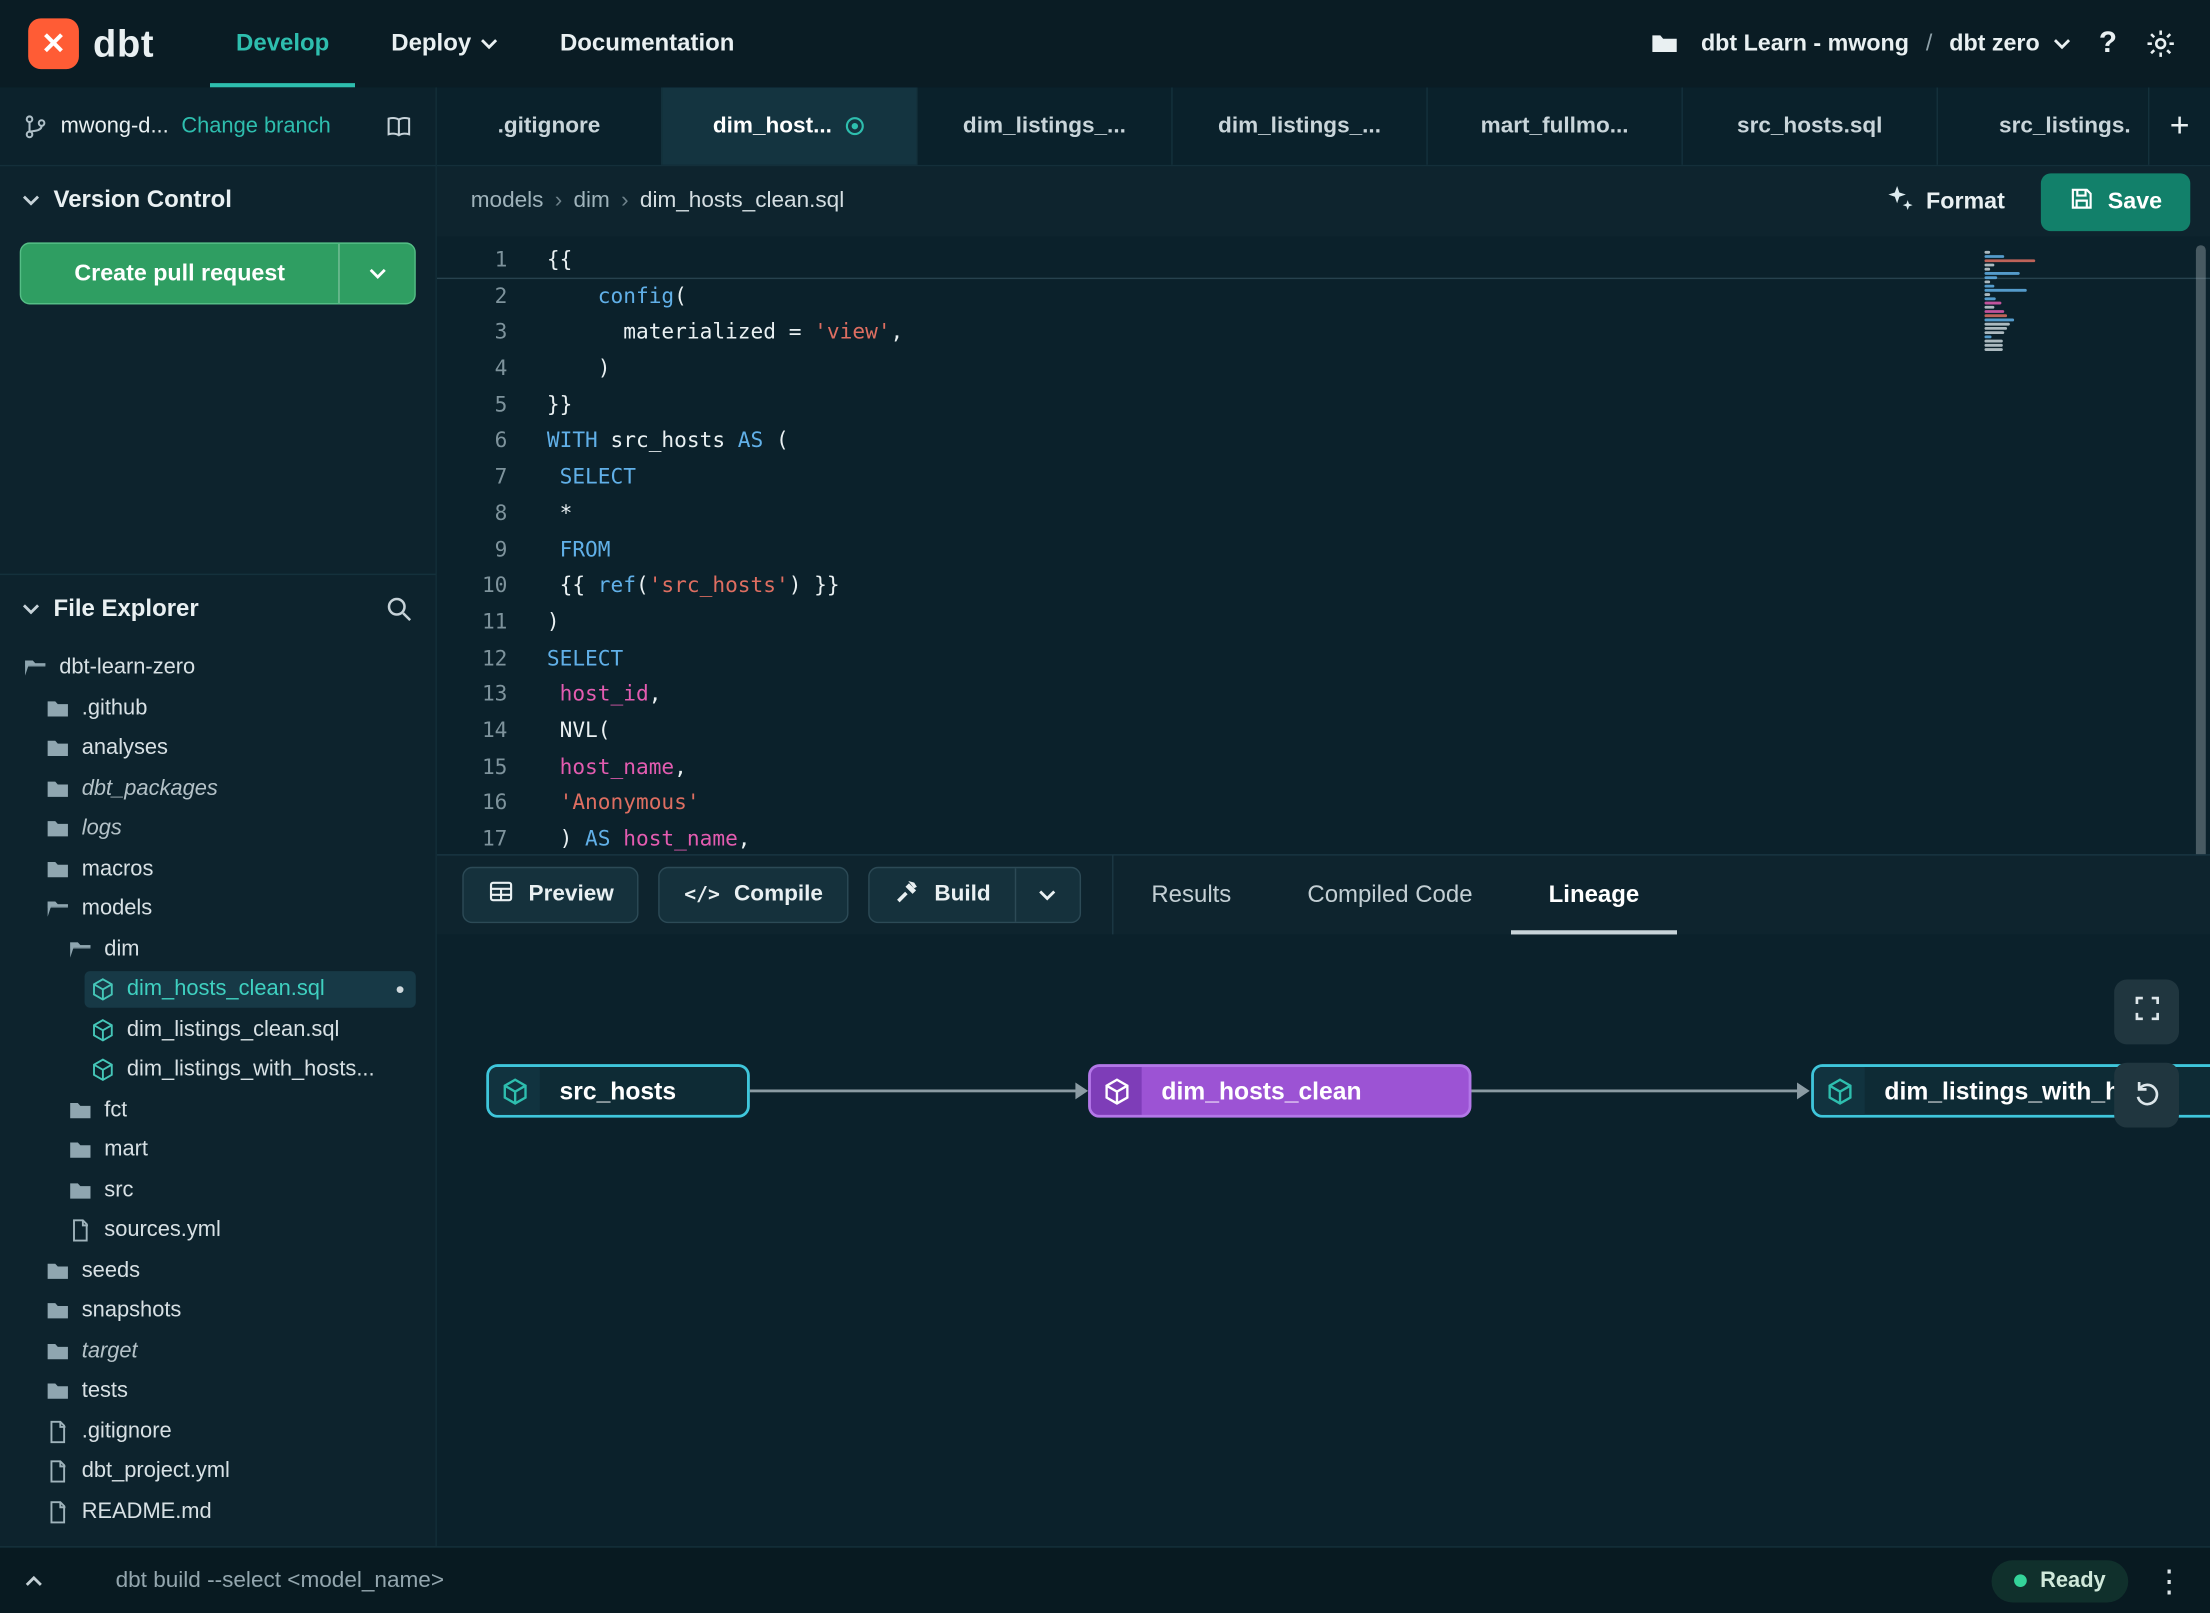 The width and height of the screenshot is (2210, 1613). I want to click on tree-item-github: .github, so click(218, 709).